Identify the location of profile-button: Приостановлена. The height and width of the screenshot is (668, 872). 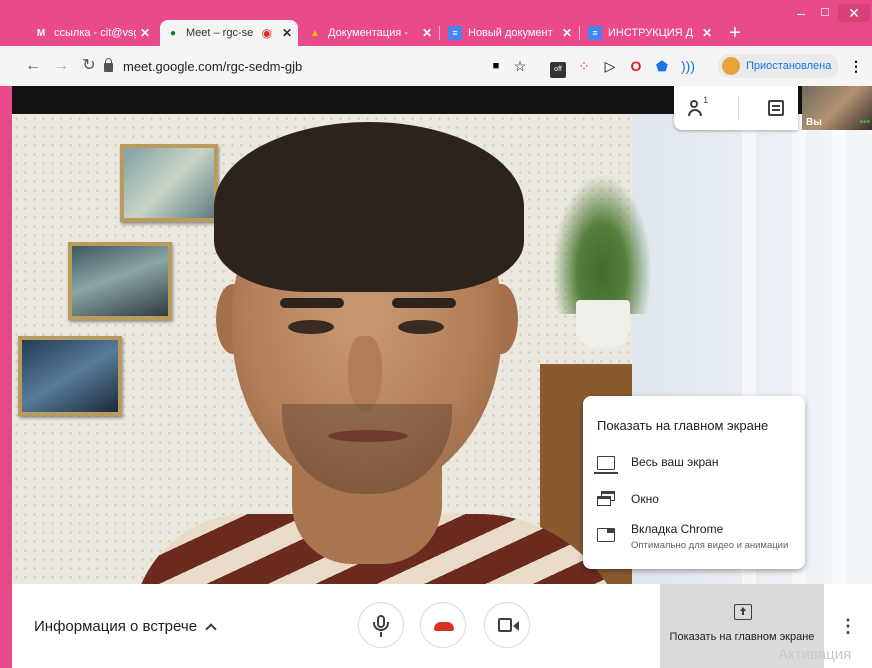
(779, 66).